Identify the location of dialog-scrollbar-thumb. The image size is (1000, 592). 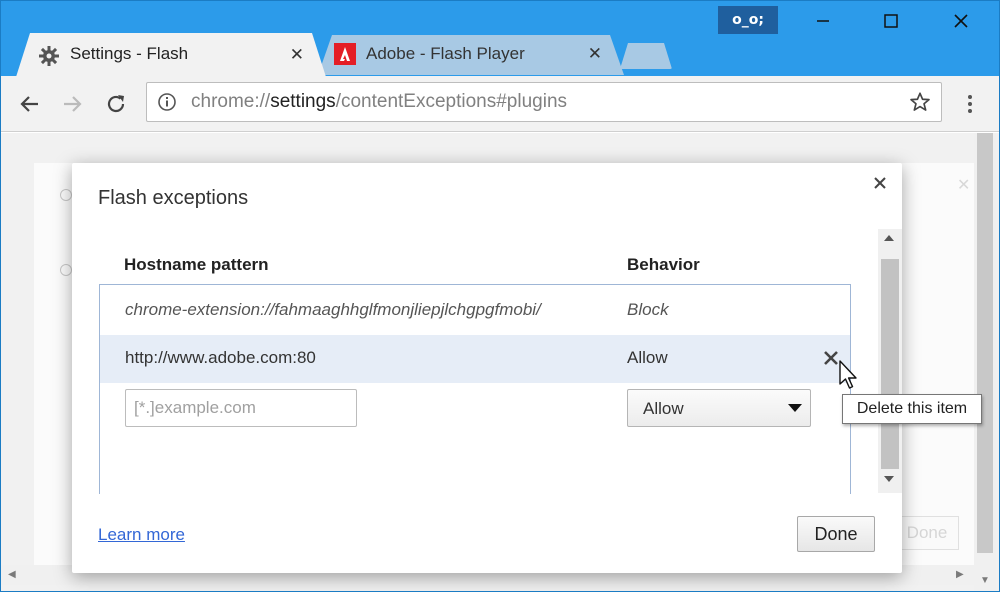
(890, 364).